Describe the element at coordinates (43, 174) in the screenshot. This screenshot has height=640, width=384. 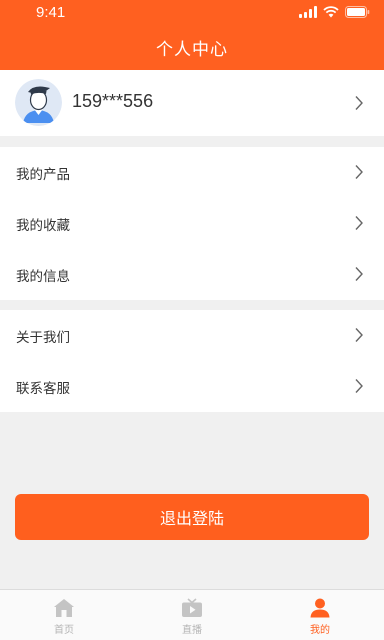
I see `menu-item-label: 我的产品` at that location.